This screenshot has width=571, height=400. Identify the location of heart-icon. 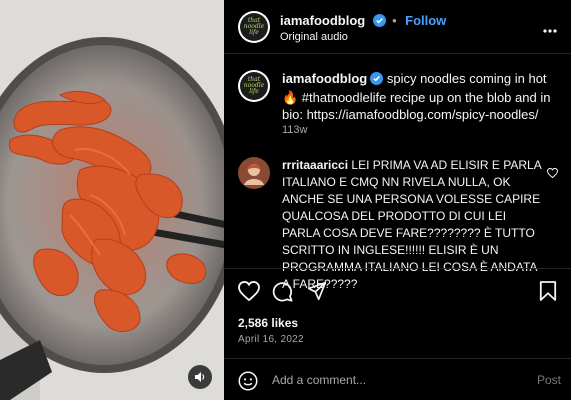
(249, 293).